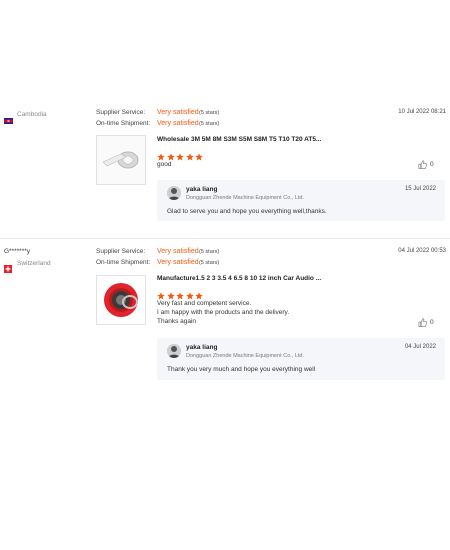 The height and width of the screenshot is (550, 450). Describe the element at coordinates (177, 321) in the screenshot. I see `review-comment-line: Thanks again` at that location.